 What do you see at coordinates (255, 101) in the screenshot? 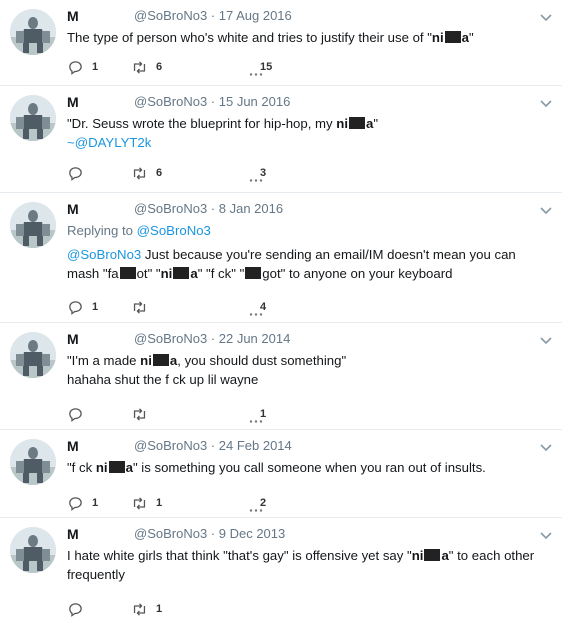
I see `tweet-date: 15 Jun 2016` at bounding box center [255, 101].